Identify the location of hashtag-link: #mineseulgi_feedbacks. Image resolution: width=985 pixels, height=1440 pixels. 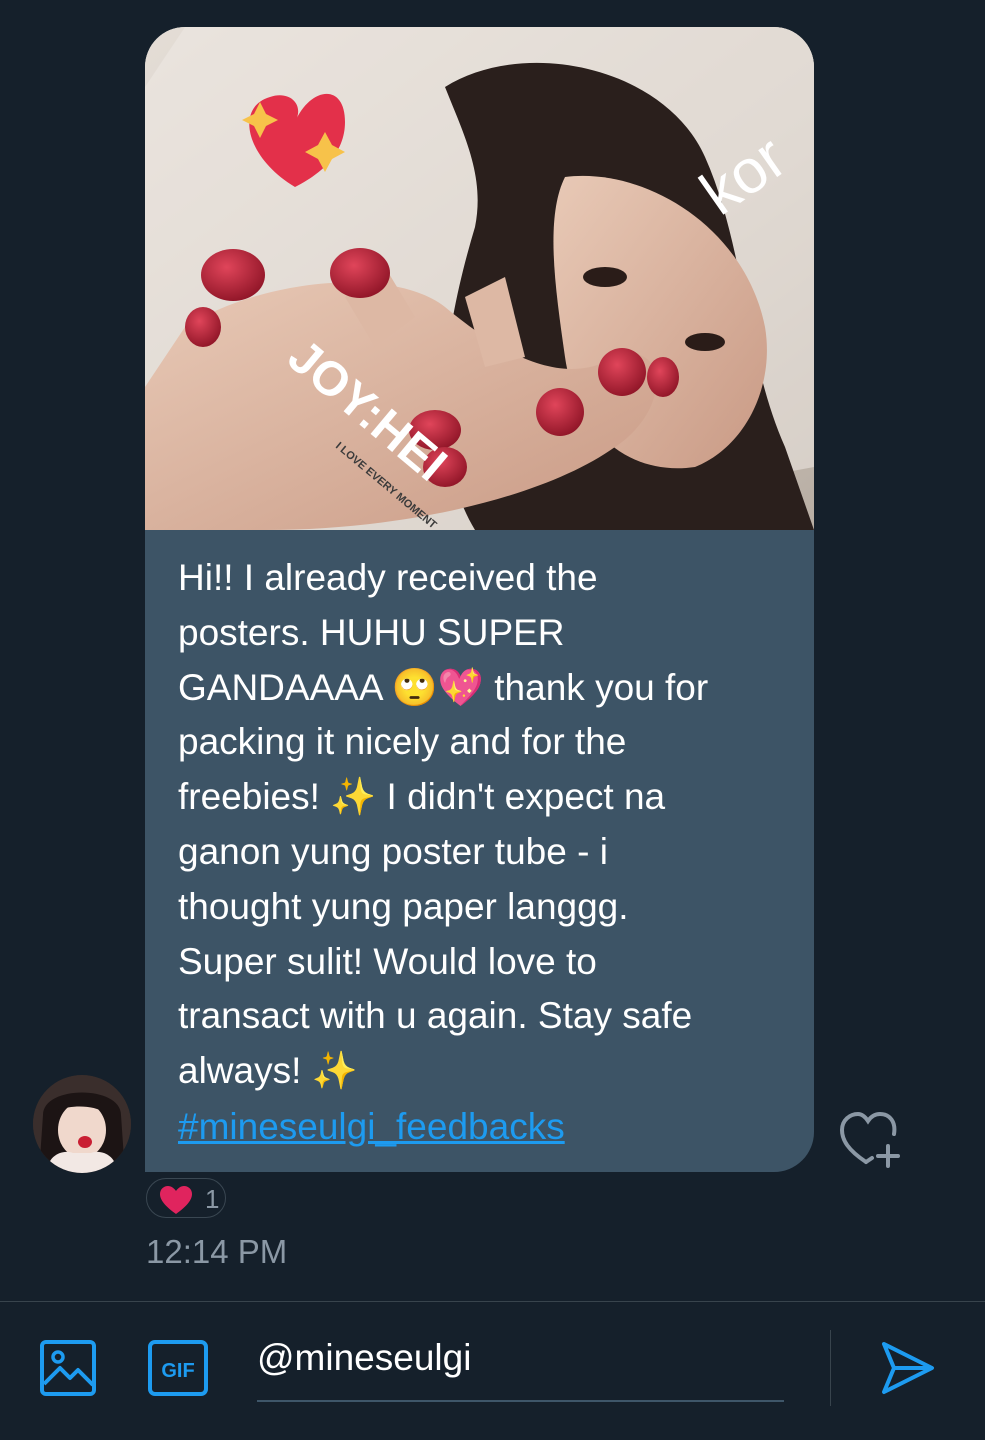
(371, 1127).